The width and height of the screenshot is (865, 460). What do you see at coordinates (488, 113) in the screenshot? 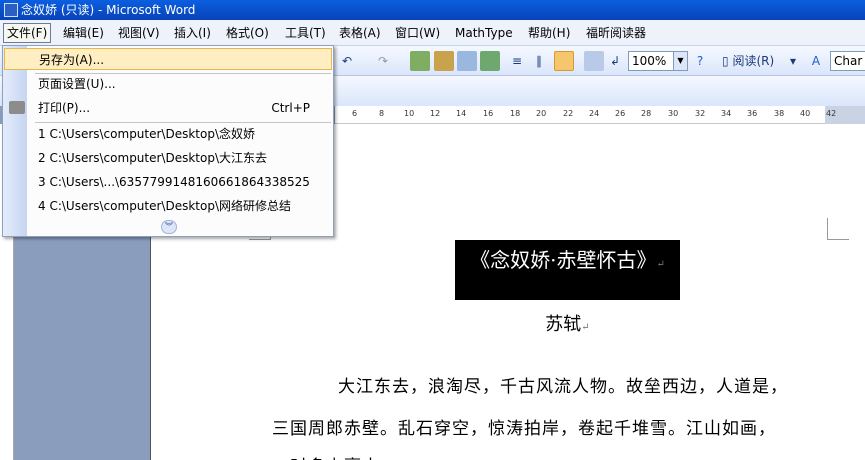
I see `ruler-tick: 16` at bounding box center [488, 113].